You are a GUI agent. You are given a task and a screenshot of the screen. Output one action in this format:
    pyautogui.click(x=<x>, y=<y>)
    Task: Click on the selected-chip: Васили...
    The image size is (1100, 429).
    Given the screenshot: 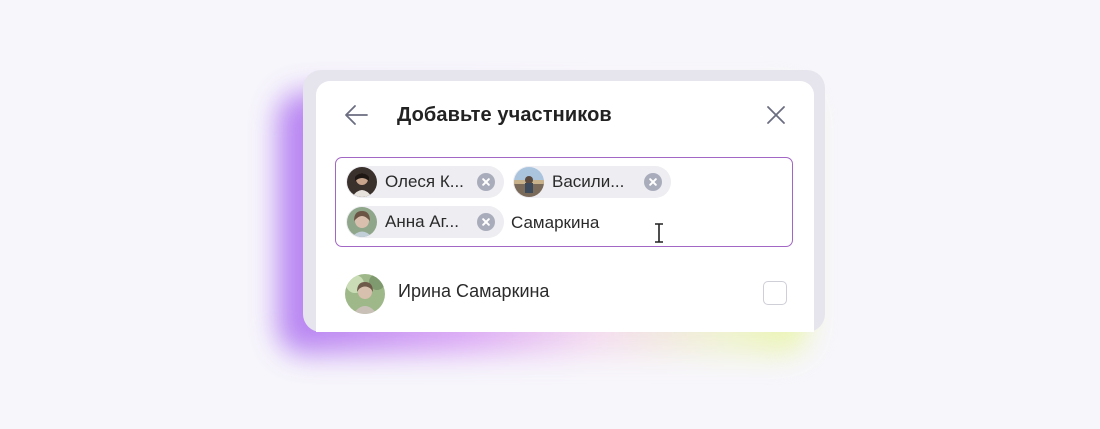 What is the action you would take?
    pyautogui.click(x=592, y=182)
    